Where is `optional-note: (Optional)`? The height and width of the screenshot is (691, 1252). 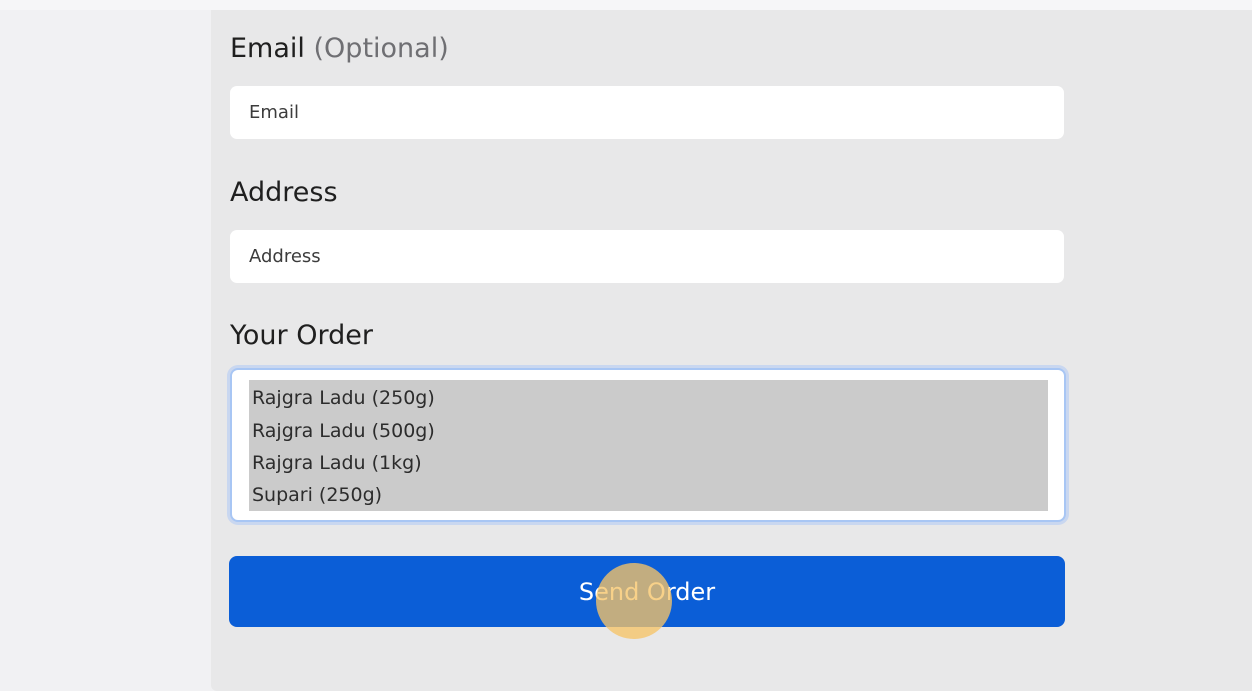 optional-note: (Optional) is located at coordinates (381, 48).